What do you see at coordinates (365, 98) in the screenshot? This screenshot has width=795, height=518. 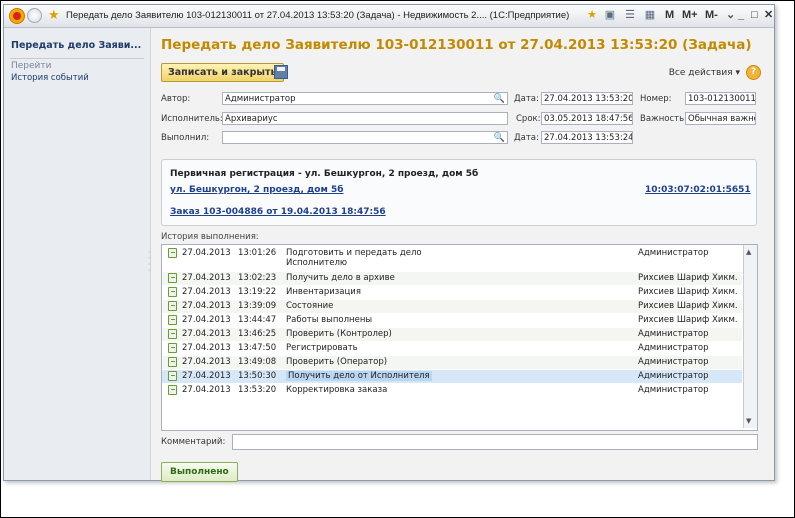 I see `author-field: Администратор 🔍` at bounding box center [365, 98].